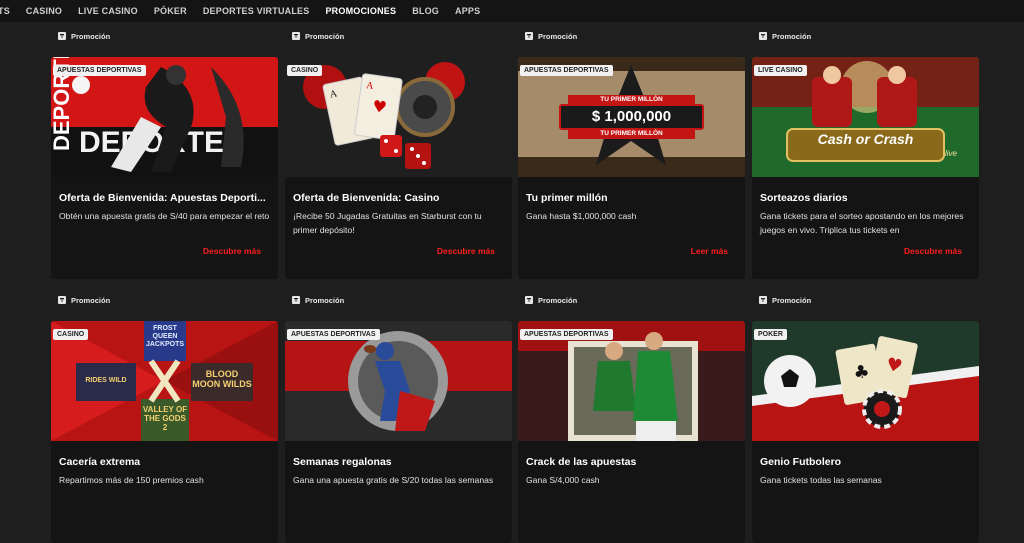 This screenshot has height=543, width=1024. What do you see at coordinates (866, 462) in the screenshot?
I see `promo-title: Genio Futbolero` at bounding box center [866, 462].